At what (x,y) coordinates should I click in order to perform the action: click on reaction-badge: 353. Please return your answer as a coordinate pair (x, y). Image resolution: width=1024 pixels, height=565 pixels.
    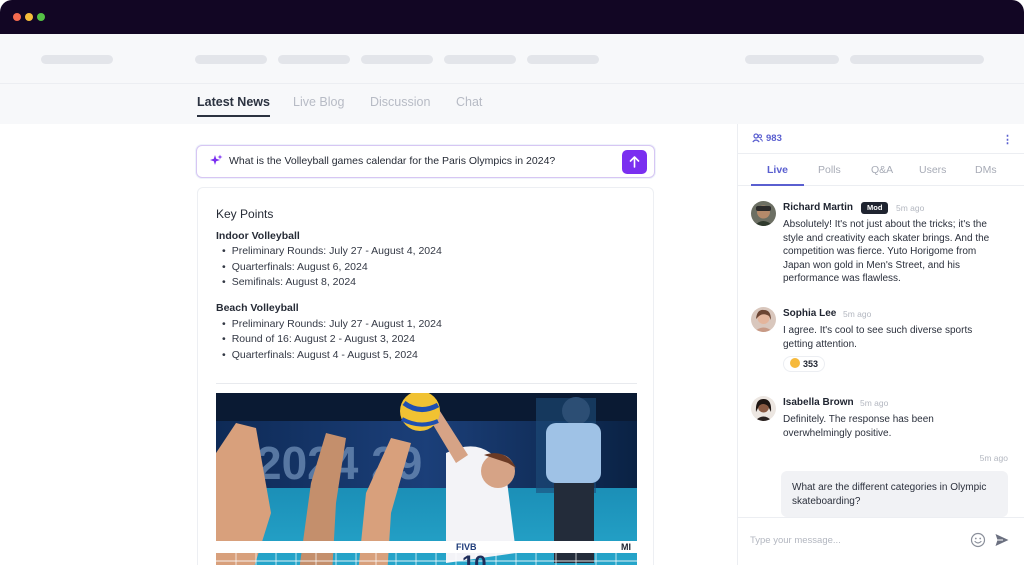
    Looking at the image, I should click on (804, 364).